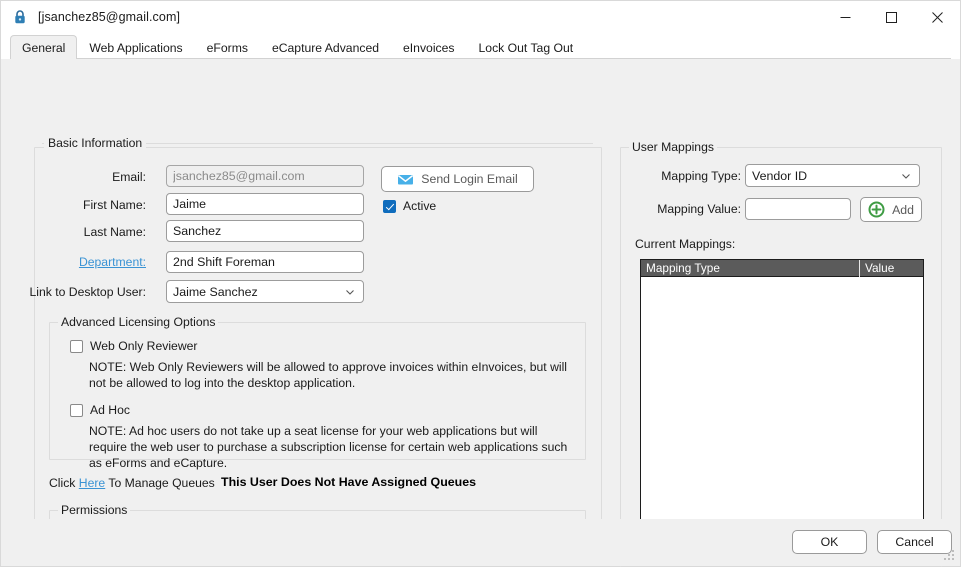  Describe the element at coordinates (891, 268) in the screenshot. I see `column-header-value: Value` at that location.